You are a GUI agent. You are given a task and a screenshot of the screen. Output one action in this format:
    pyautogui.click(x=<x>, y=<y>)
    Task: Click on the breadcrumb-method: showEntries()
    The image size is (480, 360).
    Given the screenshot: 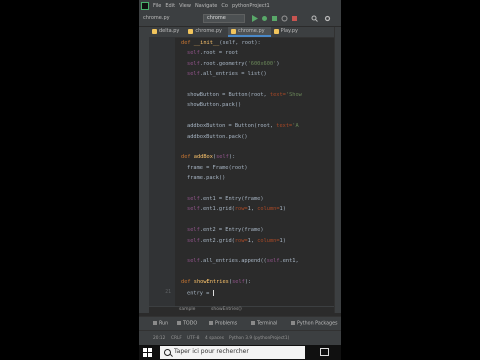 What is the action you would take?
    pyautogui.click(x=226, y=309)
    